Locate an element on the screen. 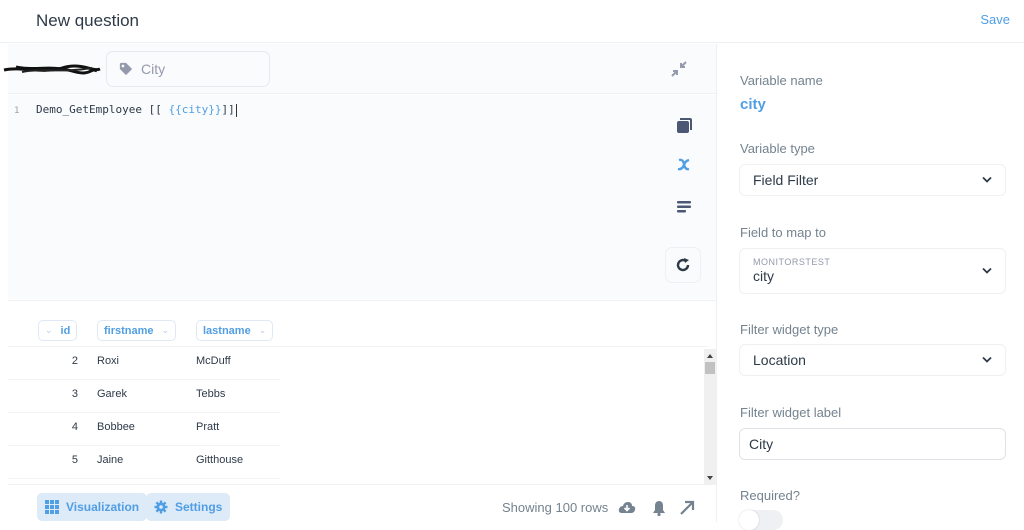 The image size is (1024, 530). required-label: Required? is located at coordinates (770, 495).